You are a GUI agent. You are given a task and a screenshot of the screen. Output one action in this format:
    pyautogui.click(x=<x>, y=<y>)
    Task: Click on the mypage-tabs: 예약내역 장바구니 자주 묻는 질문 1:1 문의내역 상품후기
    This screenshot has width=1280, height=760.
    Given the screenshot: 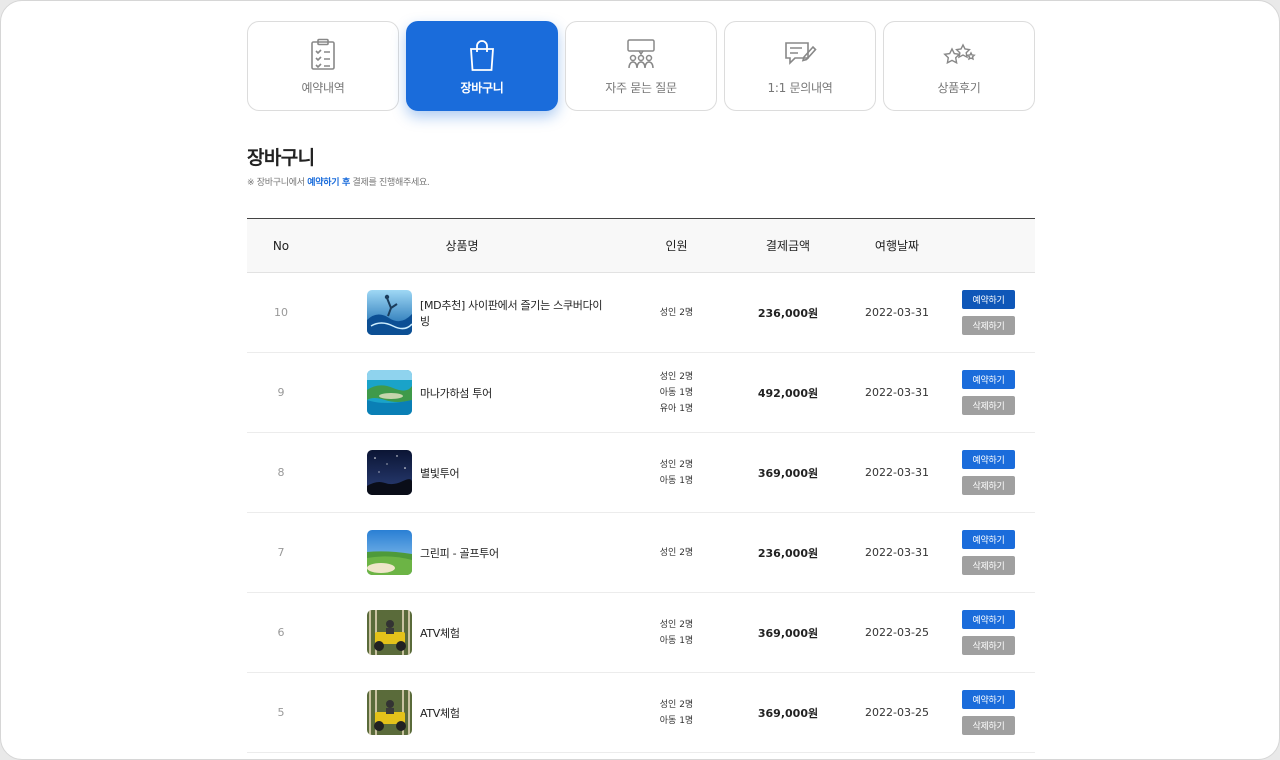 What is the action you would take?
    pyautogui.click(x=641, y=67)
    